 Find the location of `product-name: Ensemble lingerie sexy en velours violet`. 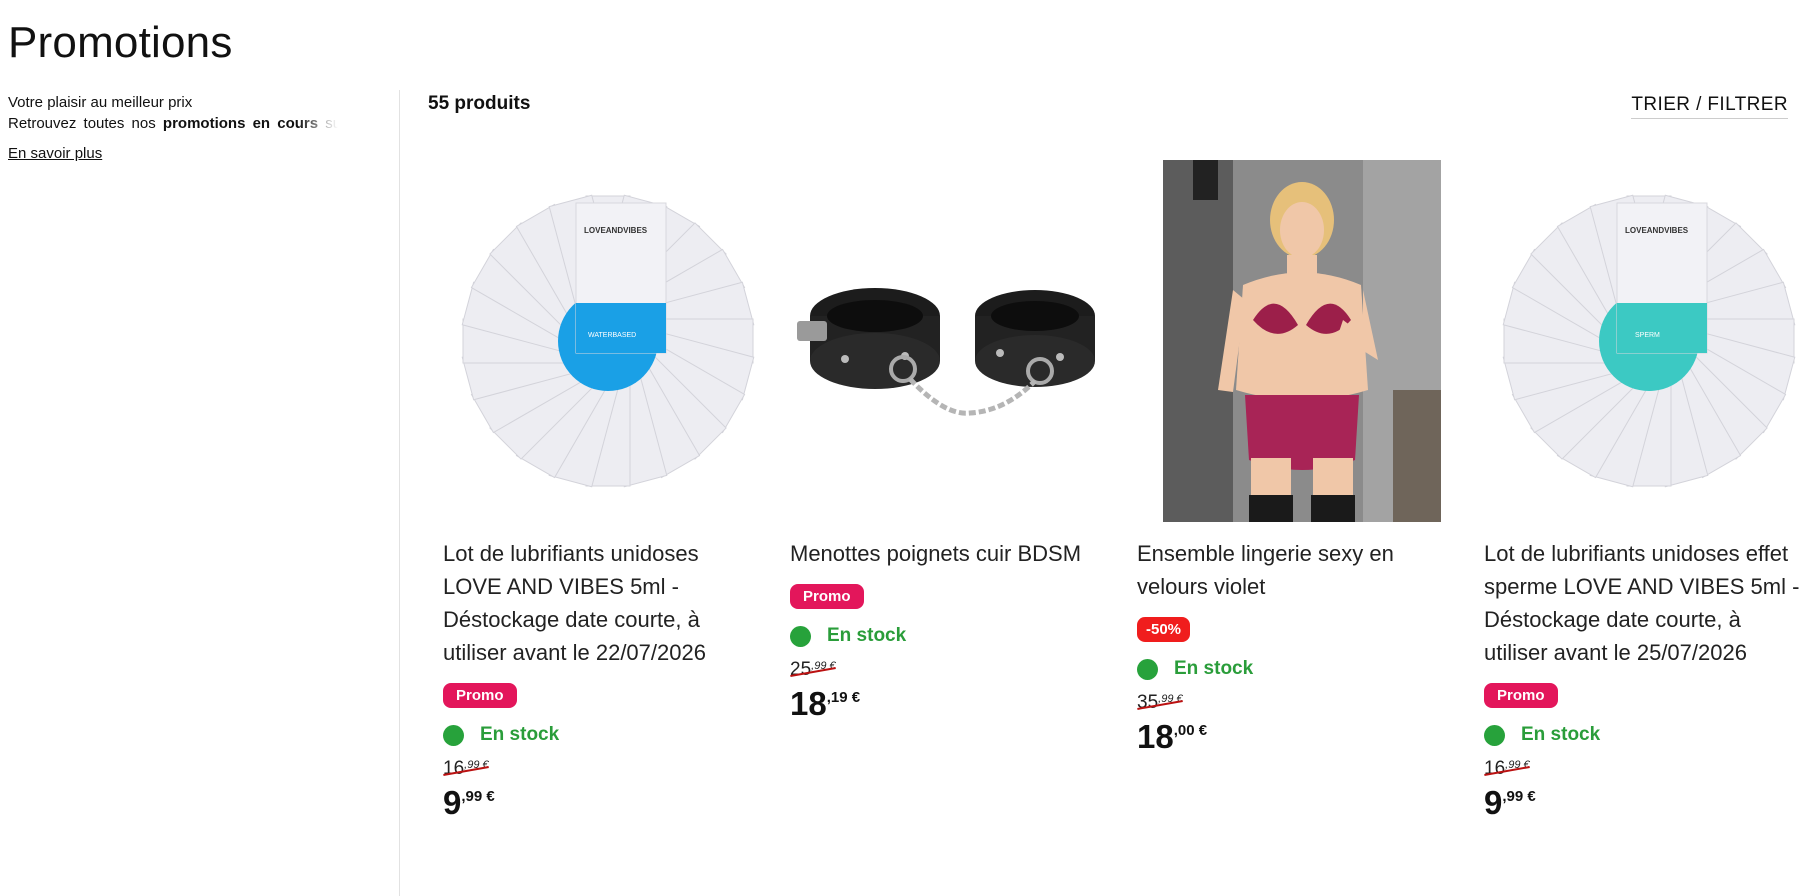

product-name: Ensemble lingerie sexy en velours violet is located at coordinates (1302, 570).